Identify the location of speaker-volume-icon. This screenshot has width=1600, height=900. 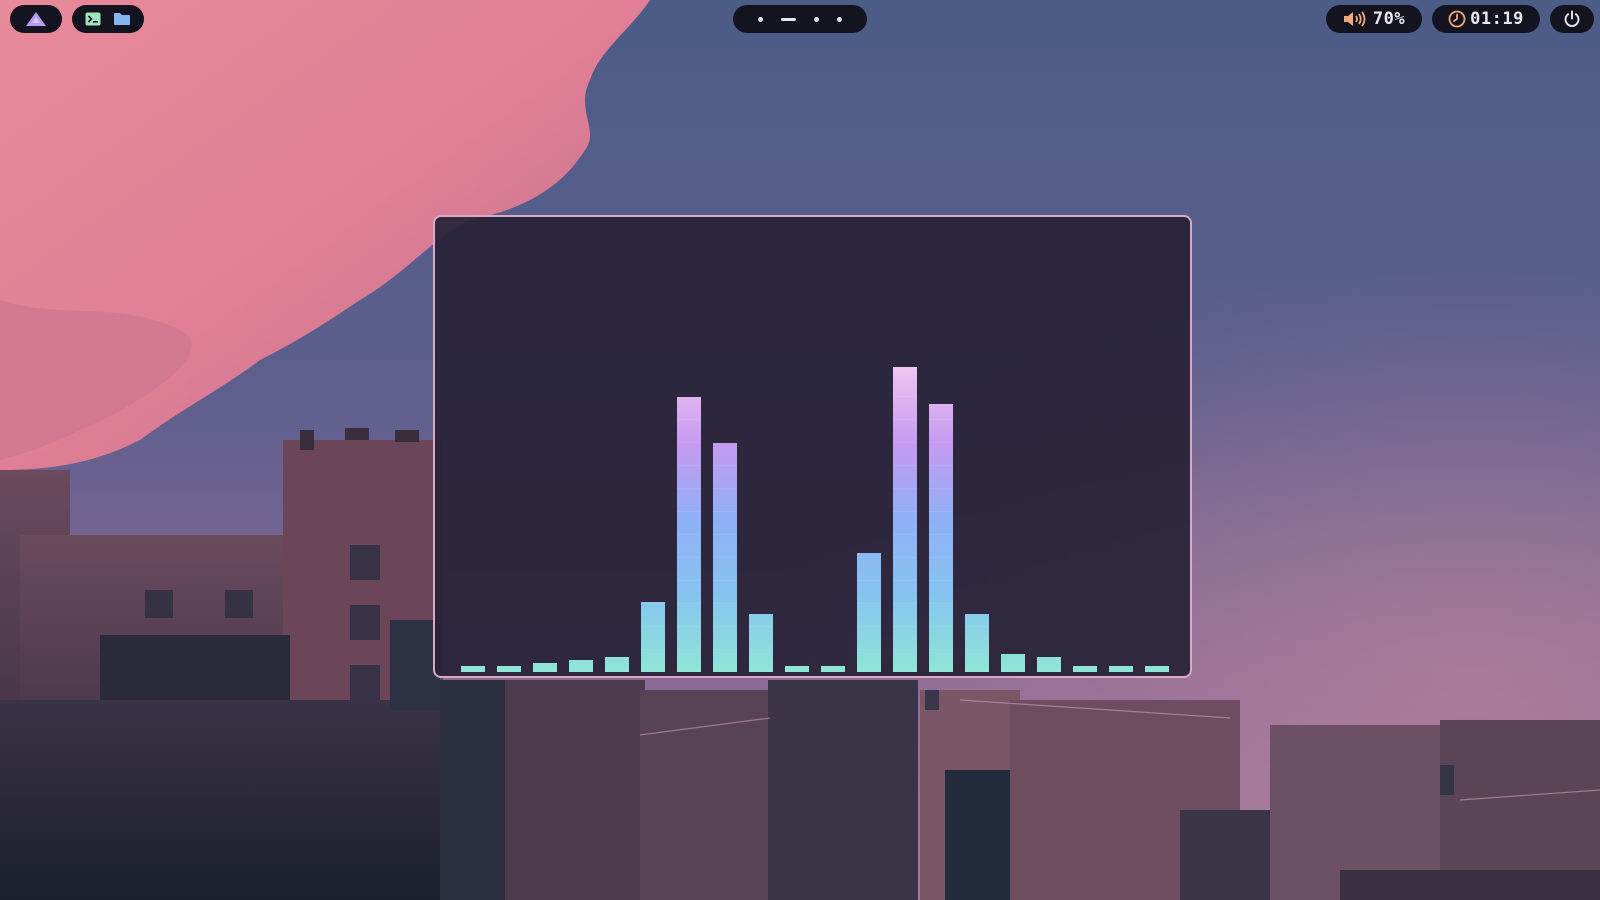
(1355, 19).